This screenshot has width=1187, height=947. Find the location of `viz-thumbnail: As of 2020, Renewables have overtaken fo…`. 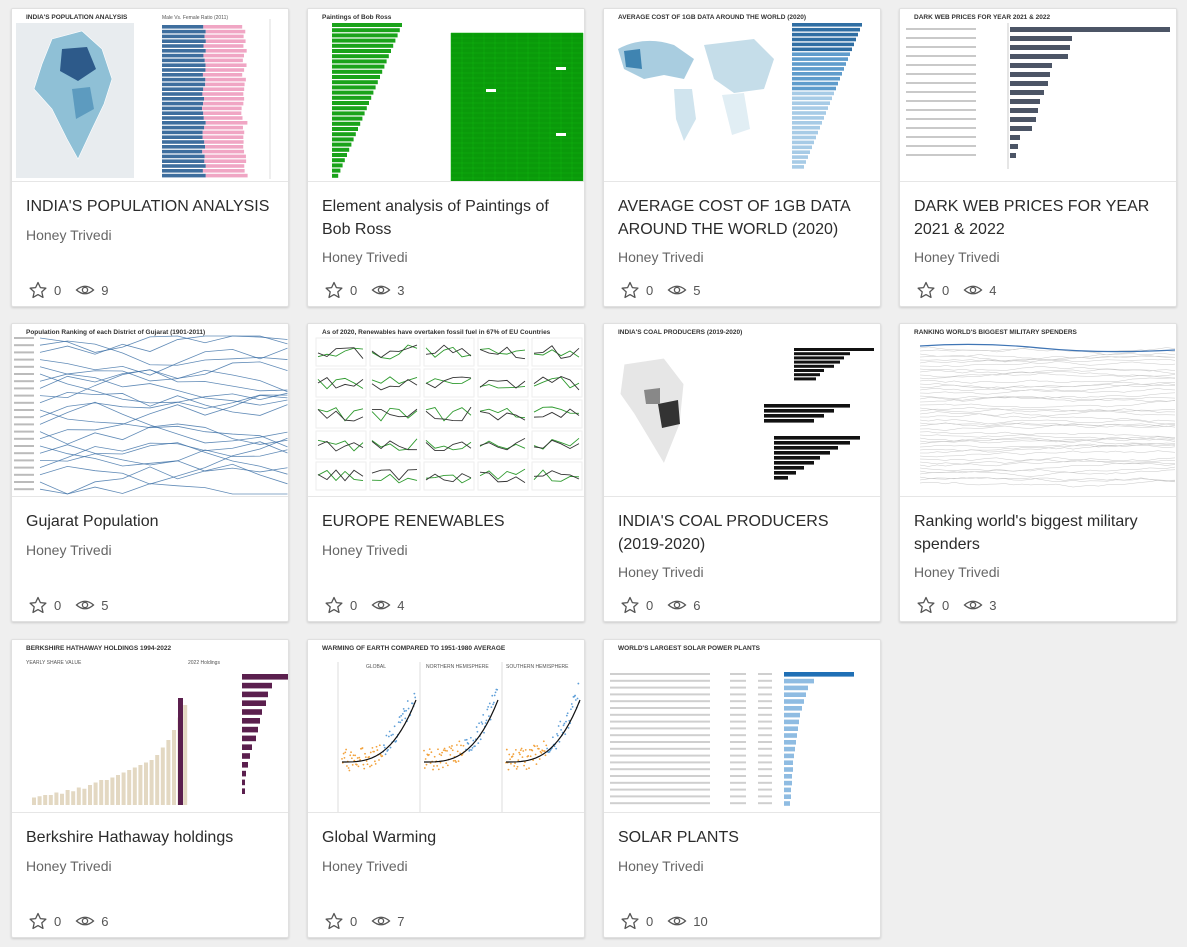

viz-thumbnail: As of 2020, Renewables have overtaken fo… is located at coordinates (446, 410).